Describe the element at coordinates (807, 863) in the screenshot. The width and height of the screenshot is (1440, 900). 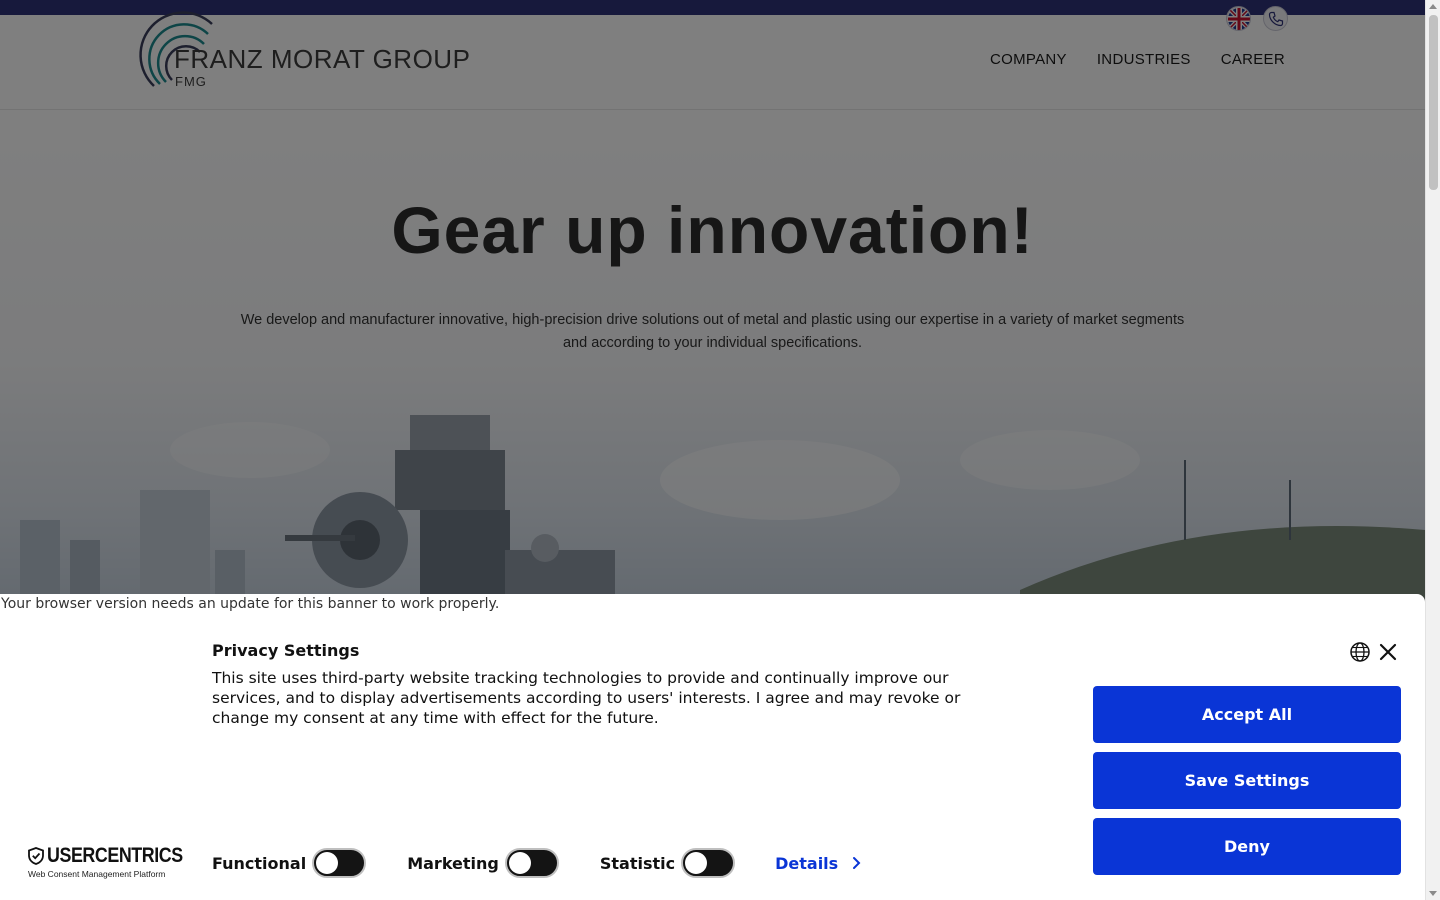
I see `details-label: Details` at that location.